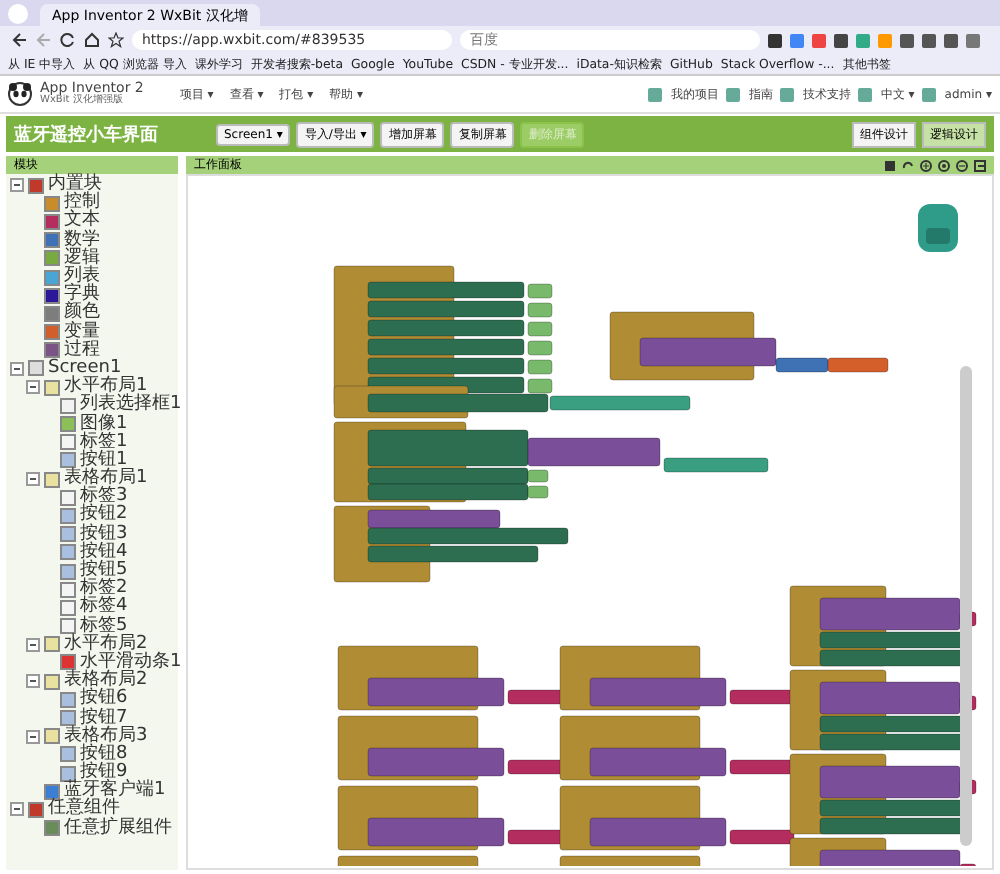 This screenshot has width=1000, height=874. I want to click on tree-item: 按钮3, so click(104, 534).